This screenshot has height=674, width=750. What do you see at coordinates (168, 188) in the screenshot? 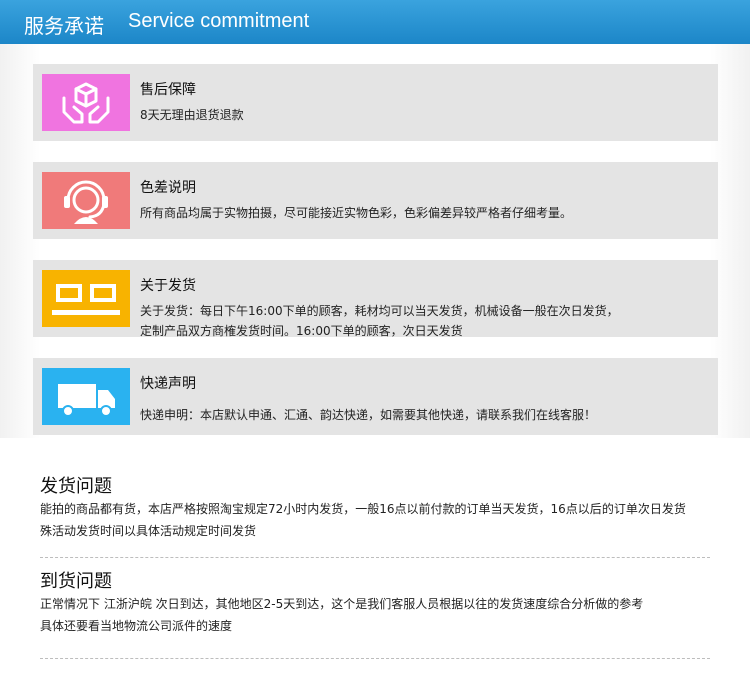
I see `card-title: 色差说明` at bounding box center [168, 188].